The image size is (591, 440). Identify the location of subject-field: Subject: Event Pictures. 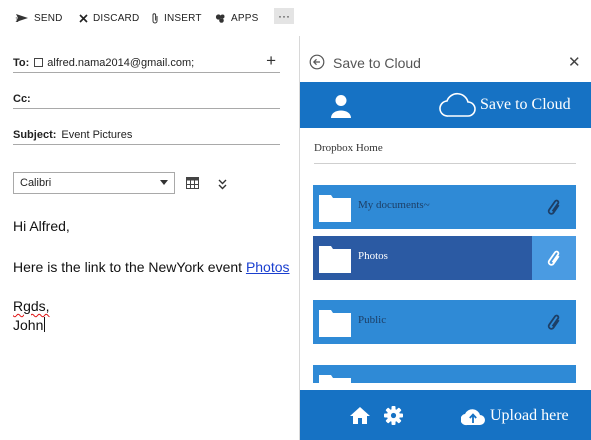
(146, 135).